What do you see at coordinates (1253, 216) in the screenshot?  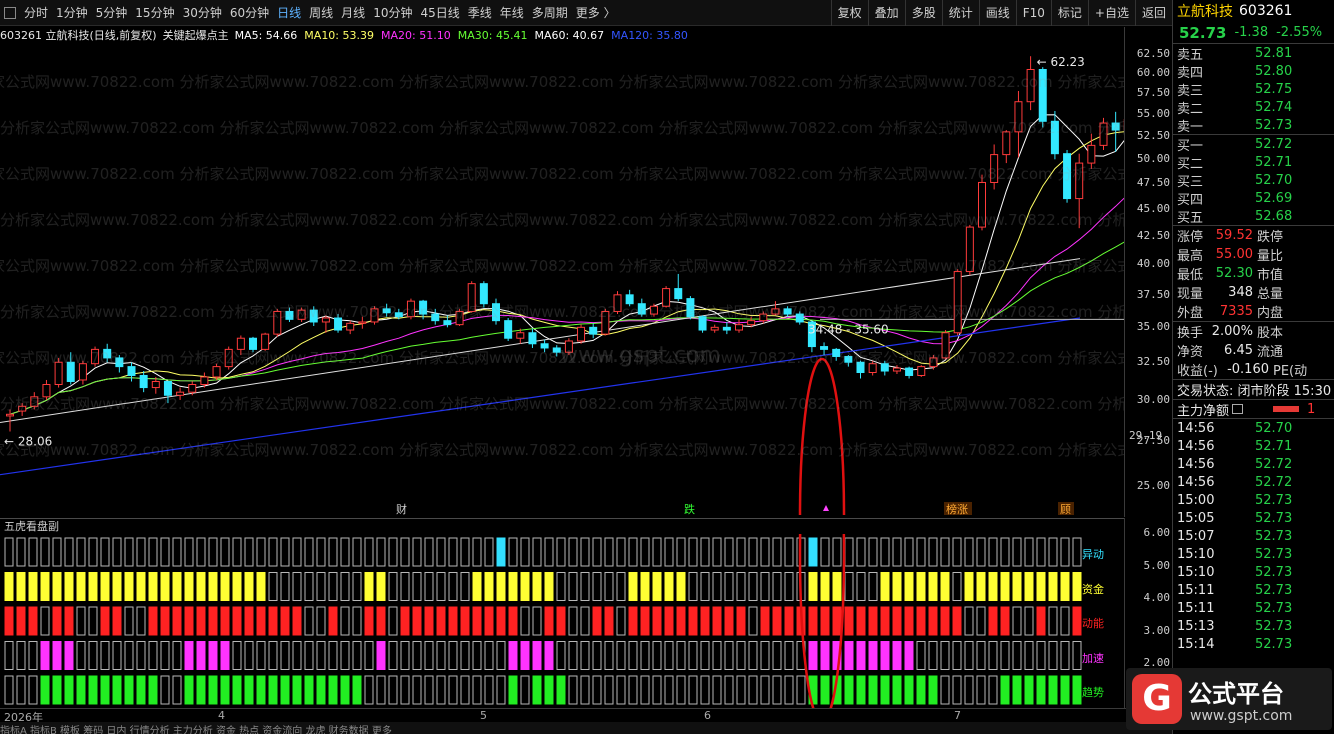 I see `bid-row-4: 买五 52.68` at bounding box center [1253, 216].